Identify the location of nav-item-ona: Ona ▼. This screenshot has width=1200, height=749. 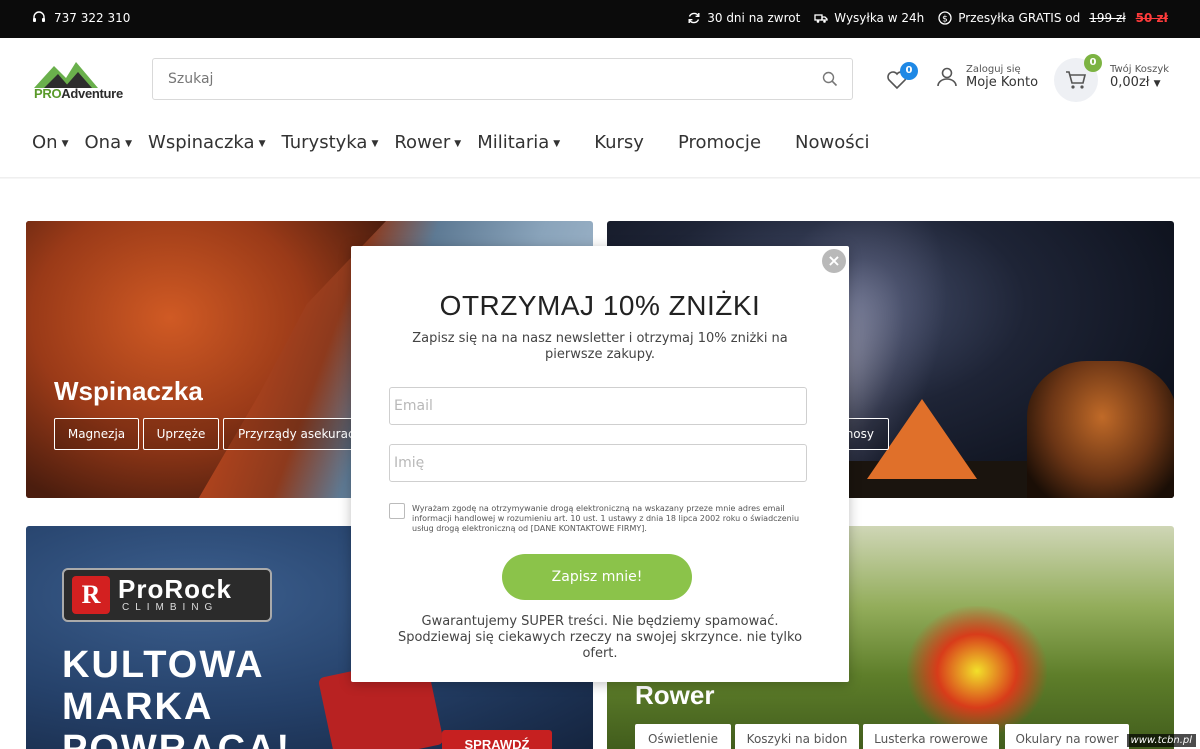
(109, 142).